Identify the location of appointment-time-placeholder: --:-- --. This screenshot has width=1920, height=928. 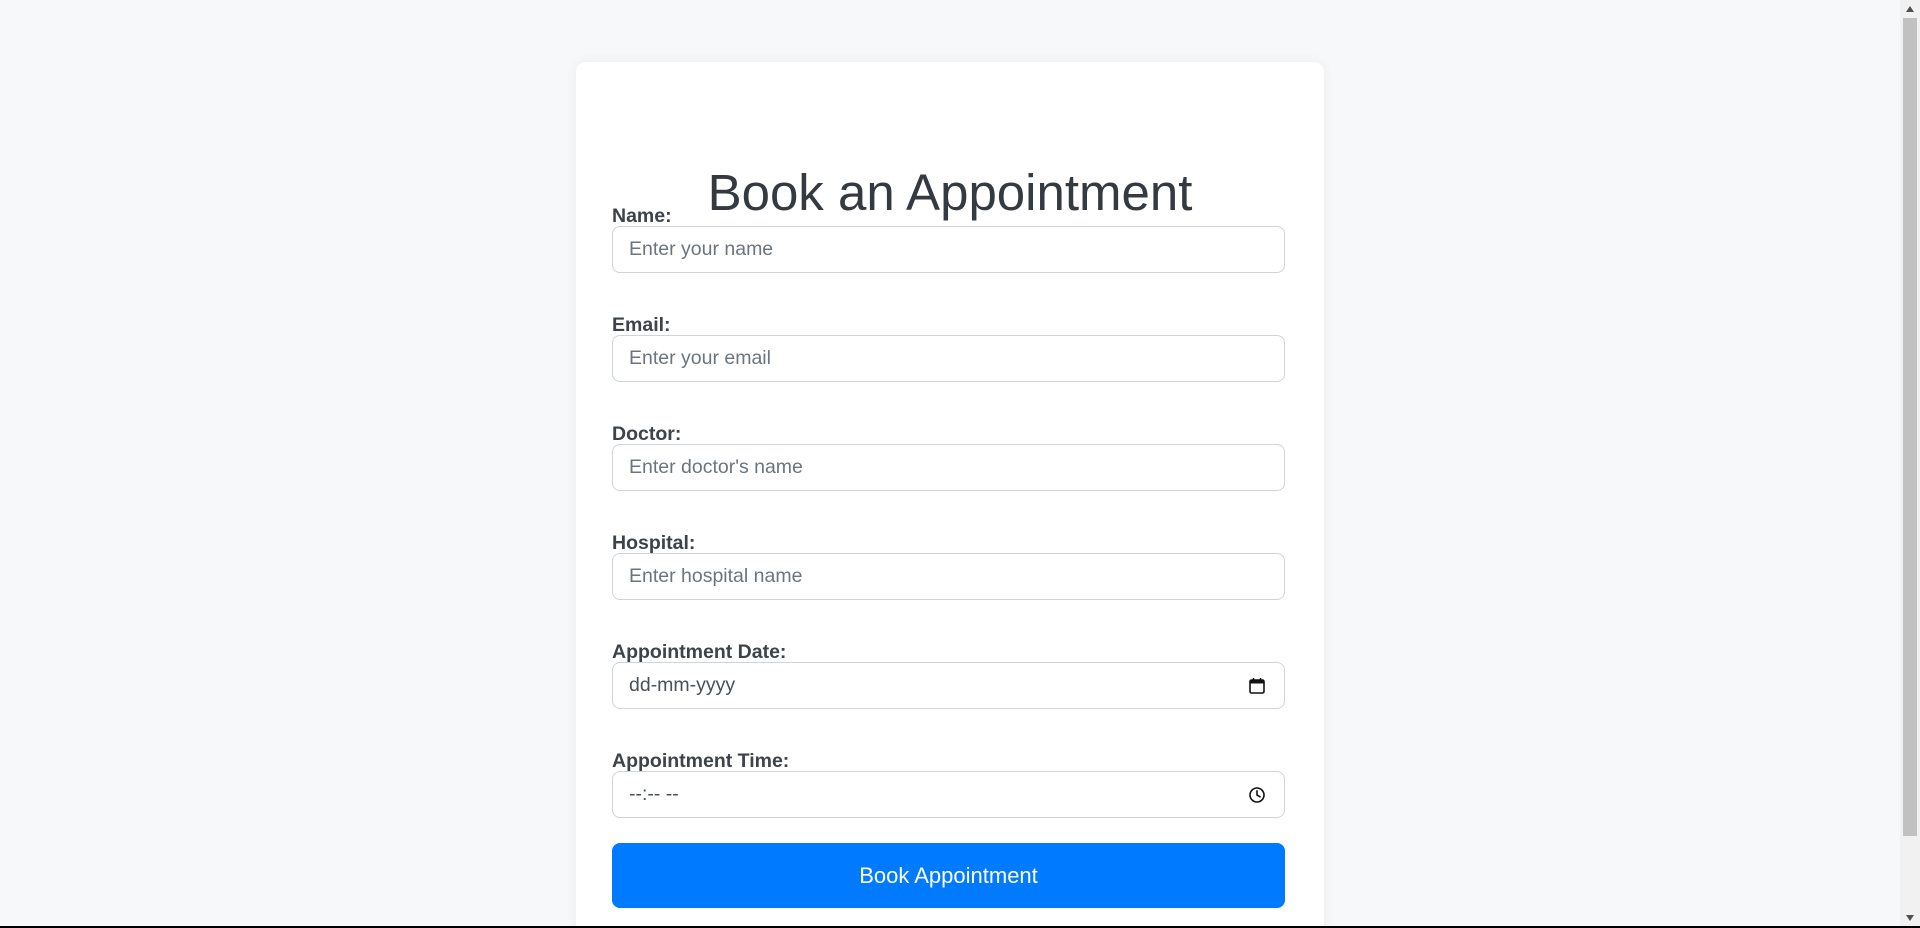
(654, 794).